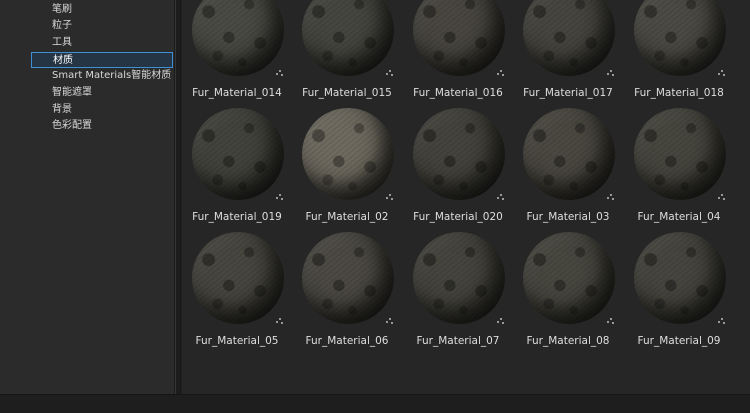 The width and height of the screenshot is (750, 413). Describe the element at coordinates (237, 341) in the screenshot. I see `material-name: Fur_Material_05` at that location.